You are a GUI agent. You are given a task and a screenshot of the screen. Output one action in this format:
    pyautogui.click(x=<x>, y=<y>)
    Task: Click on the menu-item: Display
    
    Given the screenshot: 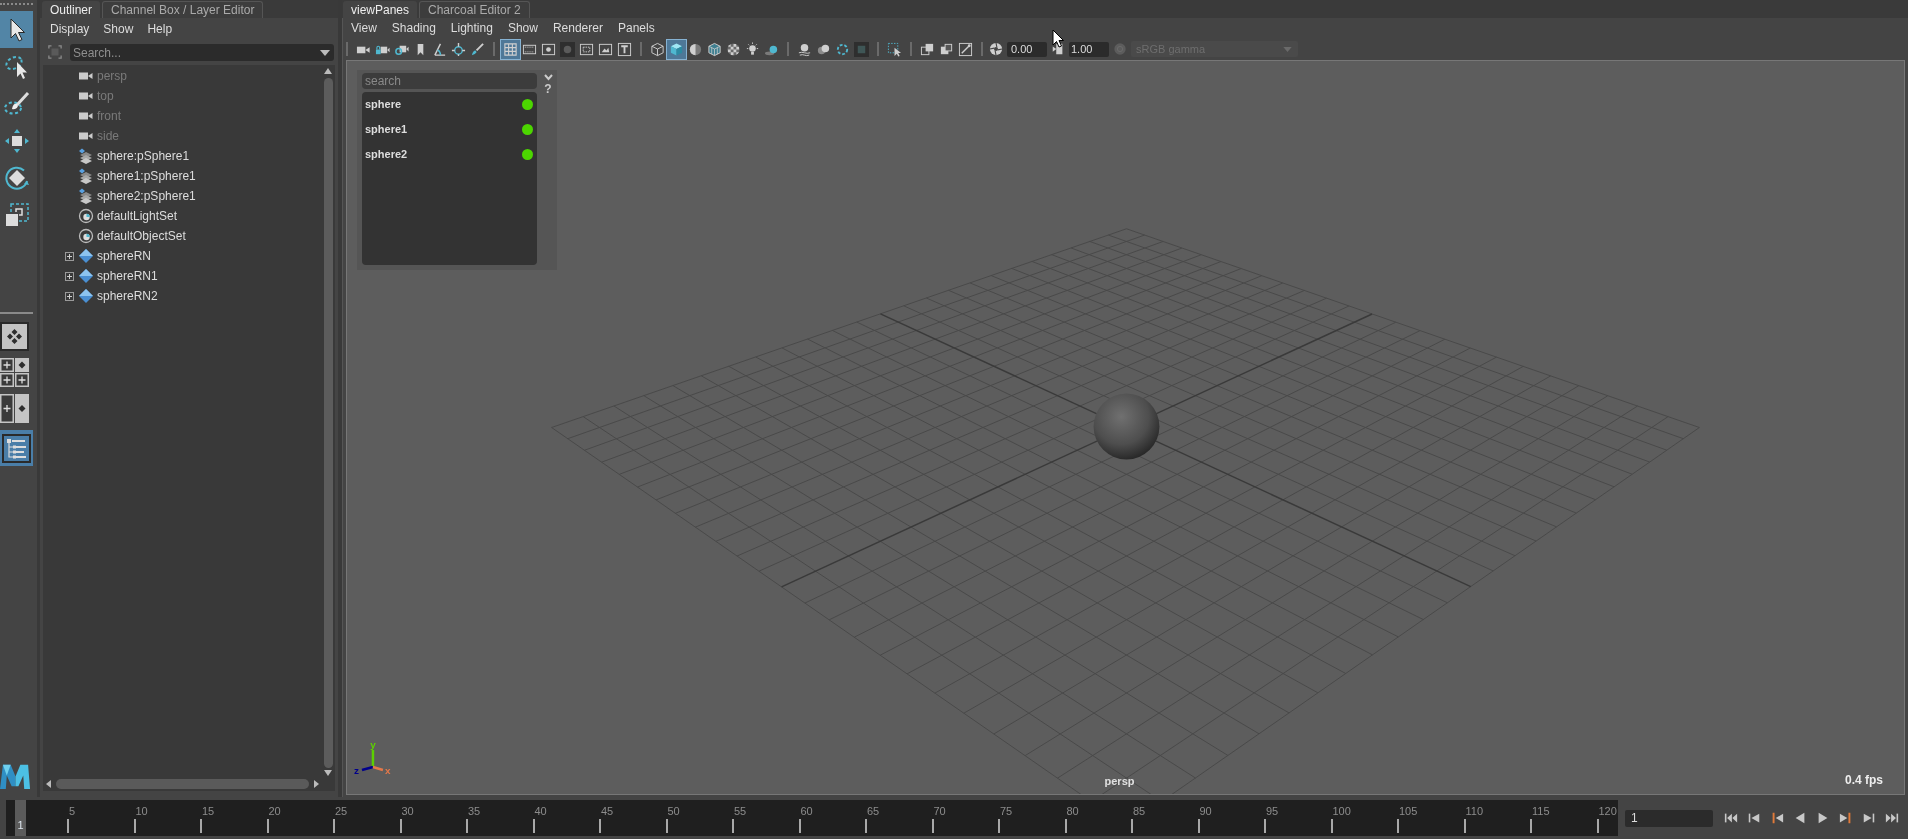 What is the action you would take?
    pyautogui.click(x=70, y=29)
    